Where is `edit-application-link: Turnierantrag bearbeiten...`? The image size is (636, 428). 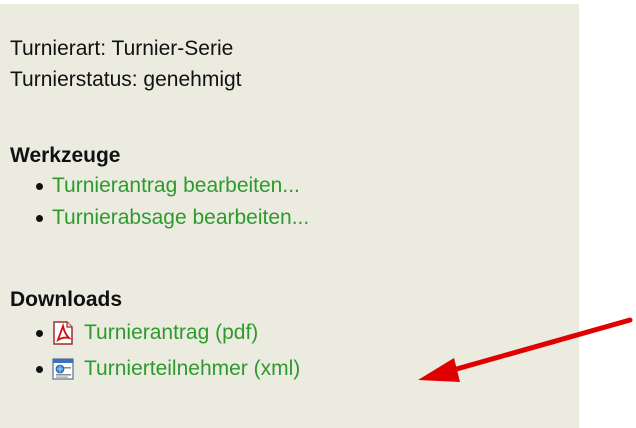 edit-application-link: Turnierantrag bearbeiten... is located at coordinates (176, 186).